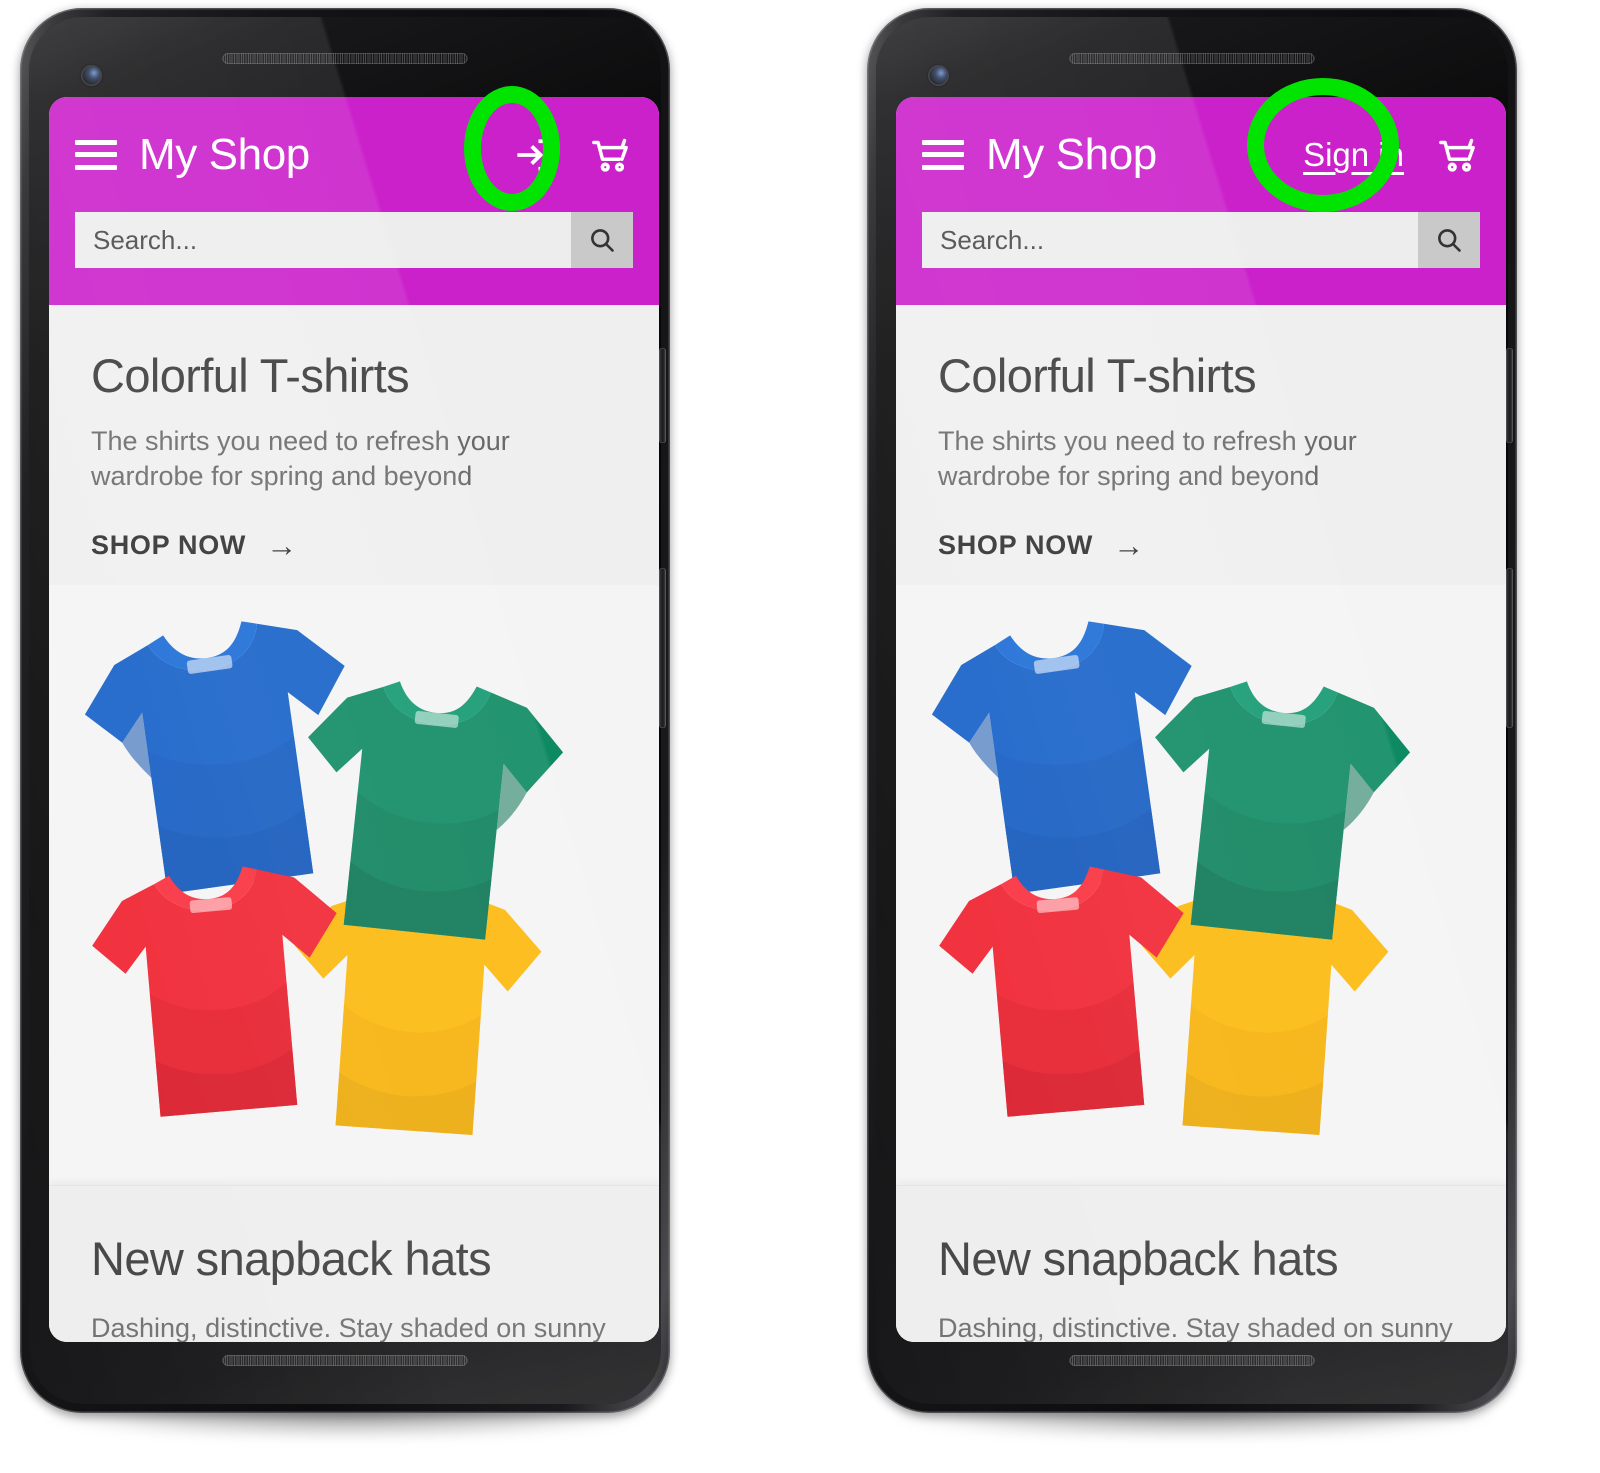 The width and height of the screenshot is (1600, 1473). Describe the element at coordinates (572, 155) in the screenshot. I see `app-bar-actions` at that location.